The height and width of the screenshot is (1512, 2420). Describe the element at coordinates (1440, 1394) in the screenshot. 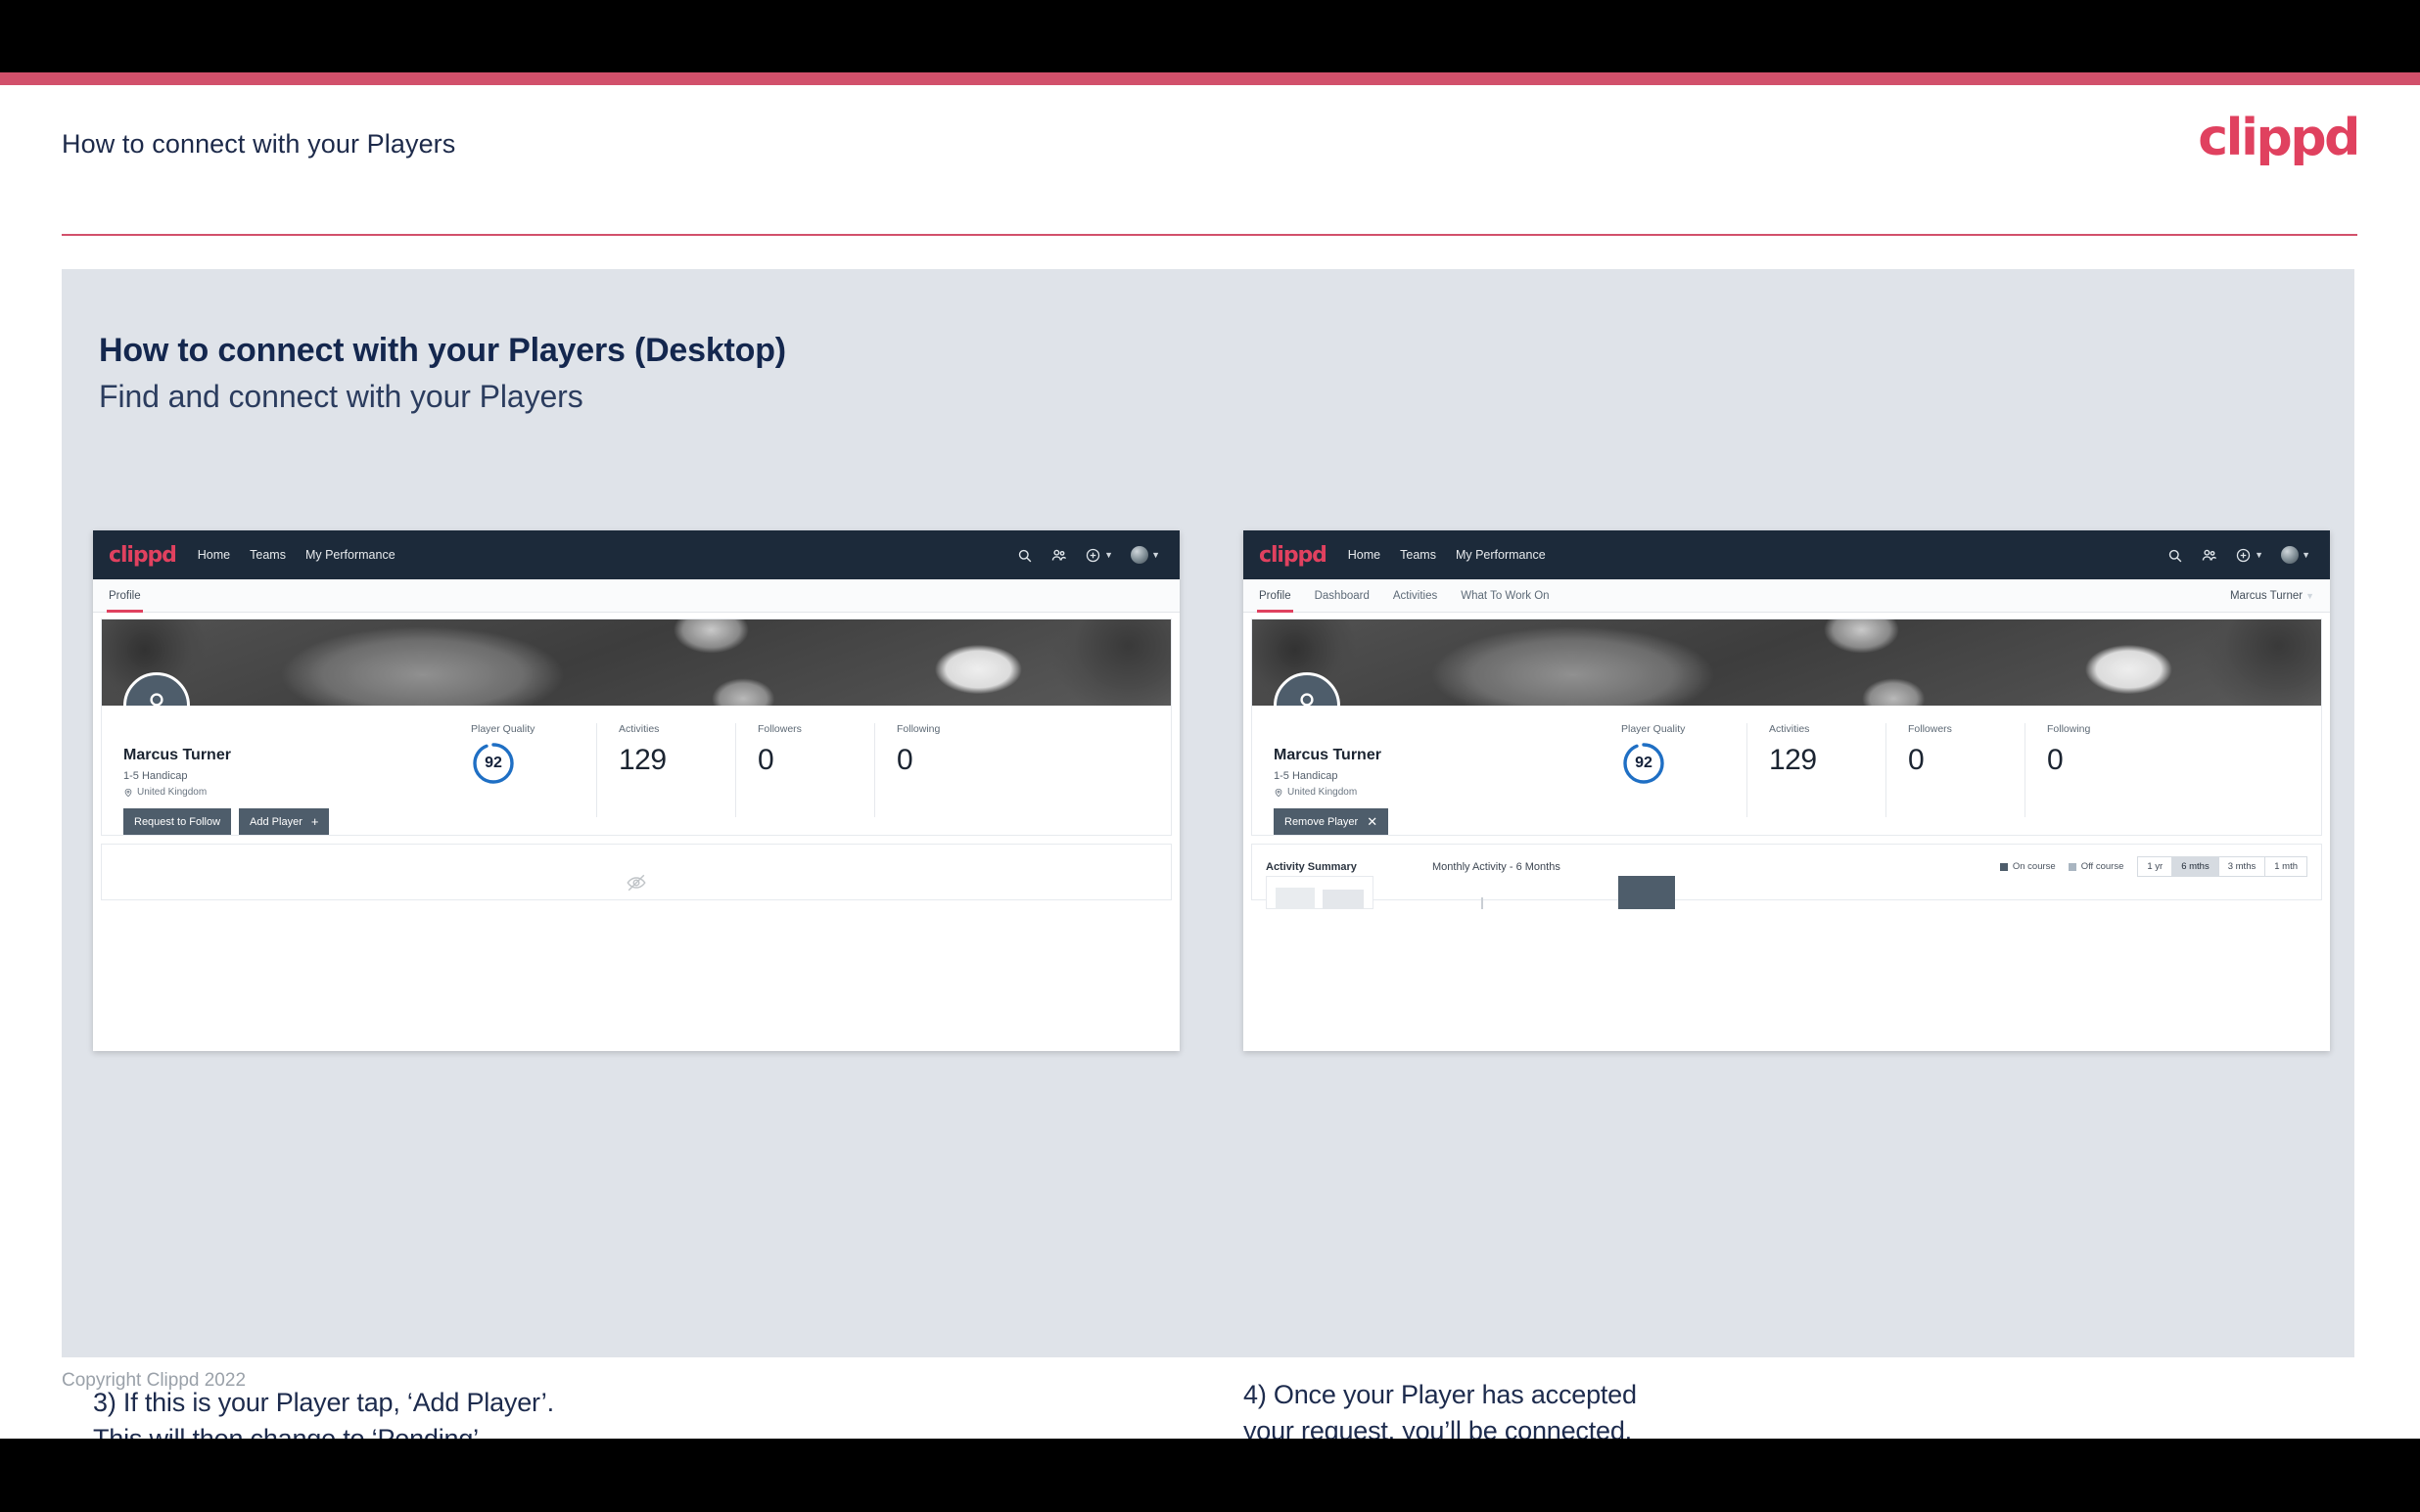

I see `caption-step-4-line-1: 4) Once your Player has accepted` at that location.